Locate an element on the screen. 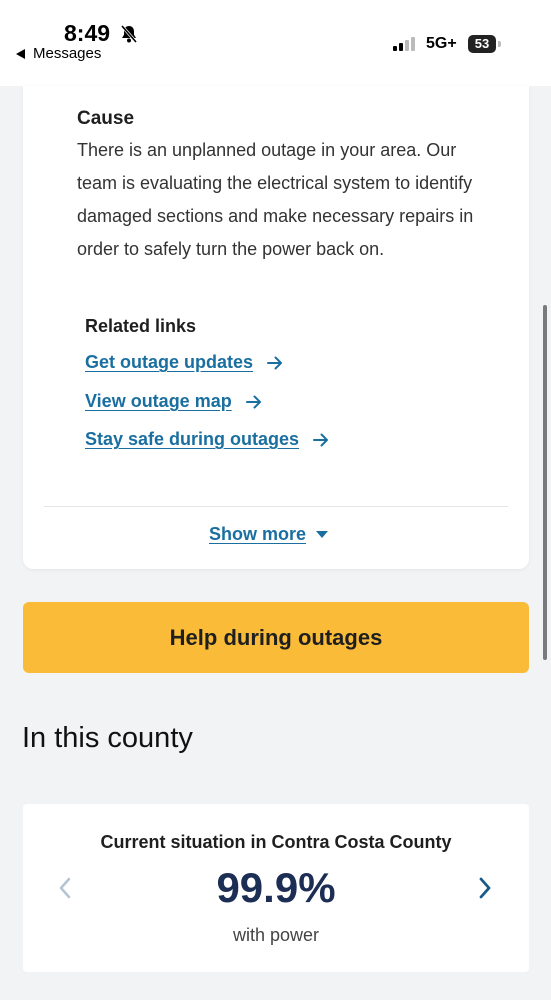 This screenshot has width=551, height=1000. situation-title: Current situation in Contra Costa County is located at coordinates (276, 842).